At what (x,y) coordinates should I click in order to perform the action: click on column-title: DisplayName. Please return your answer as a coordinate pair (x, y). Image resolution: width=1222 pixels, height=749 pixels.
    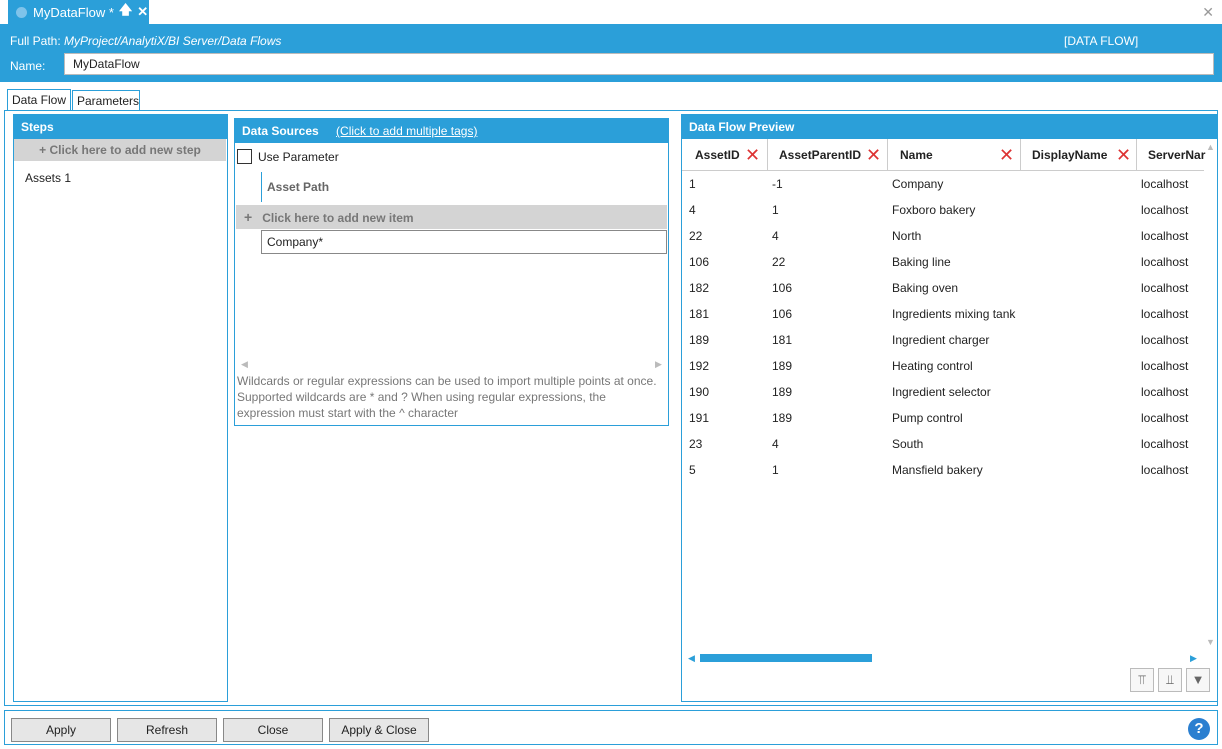
    Looking at the image, I should click on (1070, 155).